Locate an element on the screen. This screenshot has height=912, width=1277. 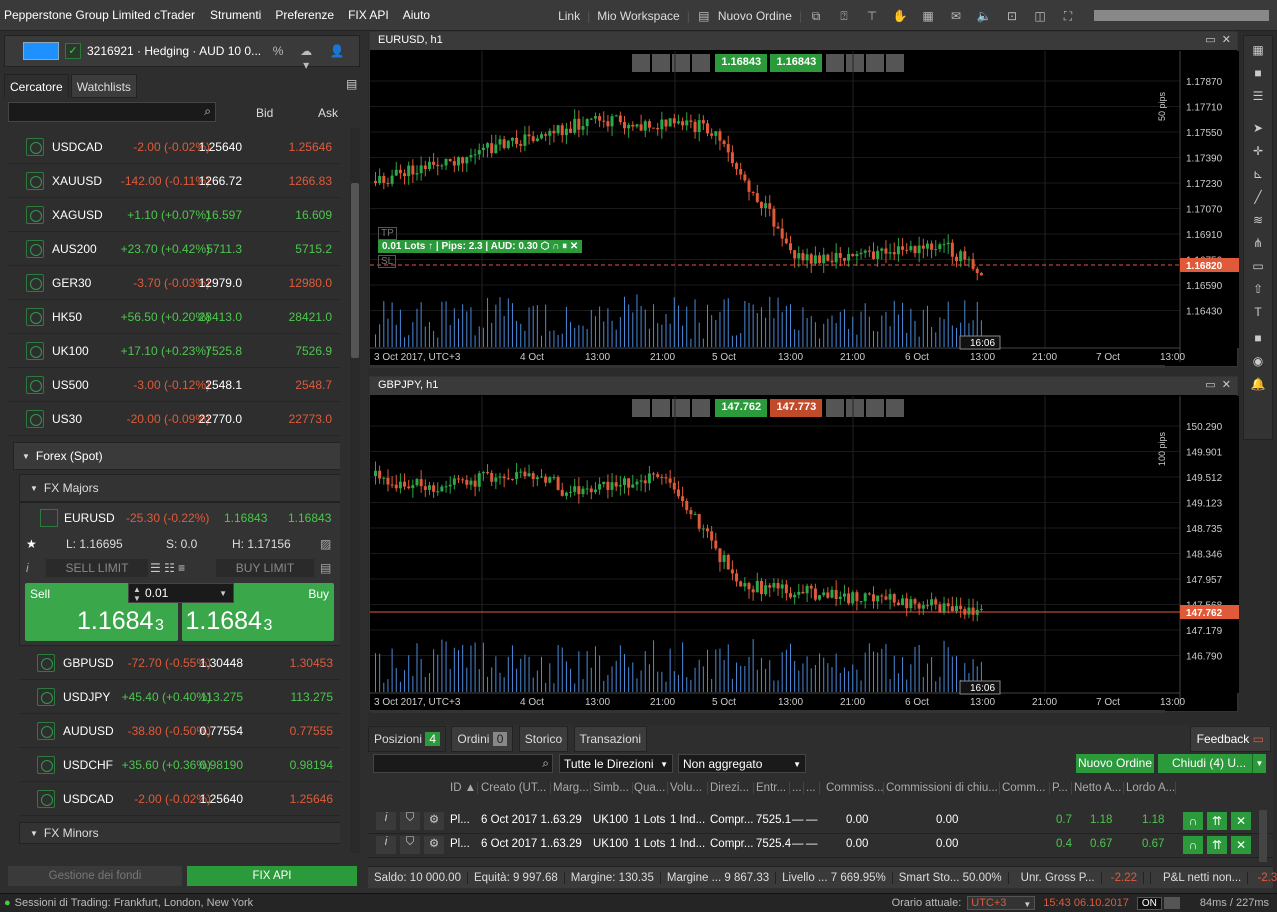
reverse-button: ∩ ⇈ ✕ is located at coordinates (1219, 821).